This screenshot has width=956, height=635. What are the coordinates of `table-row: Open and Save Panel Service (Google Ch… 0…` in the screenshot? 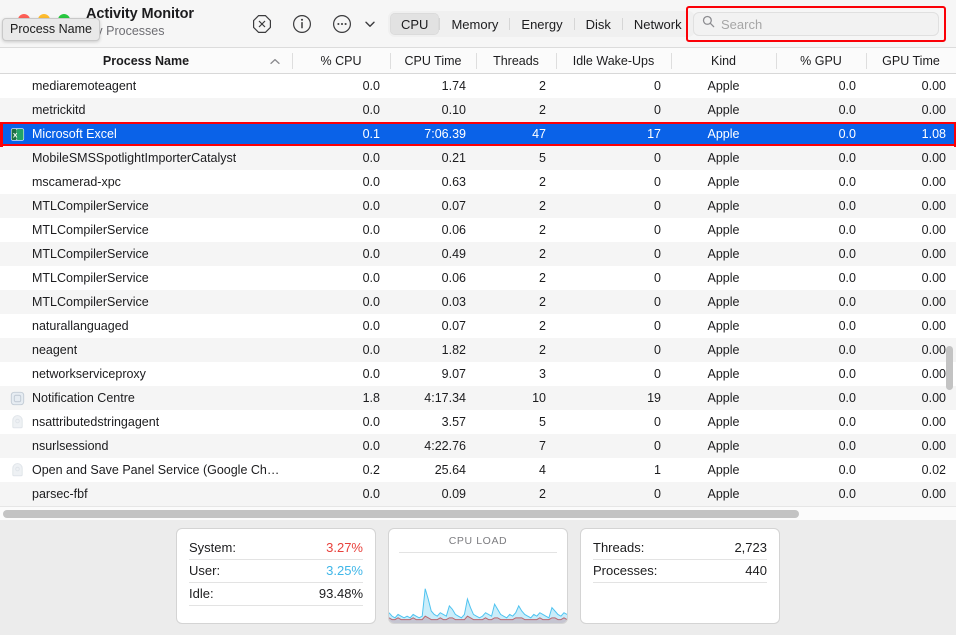 It's located at (478, 470).